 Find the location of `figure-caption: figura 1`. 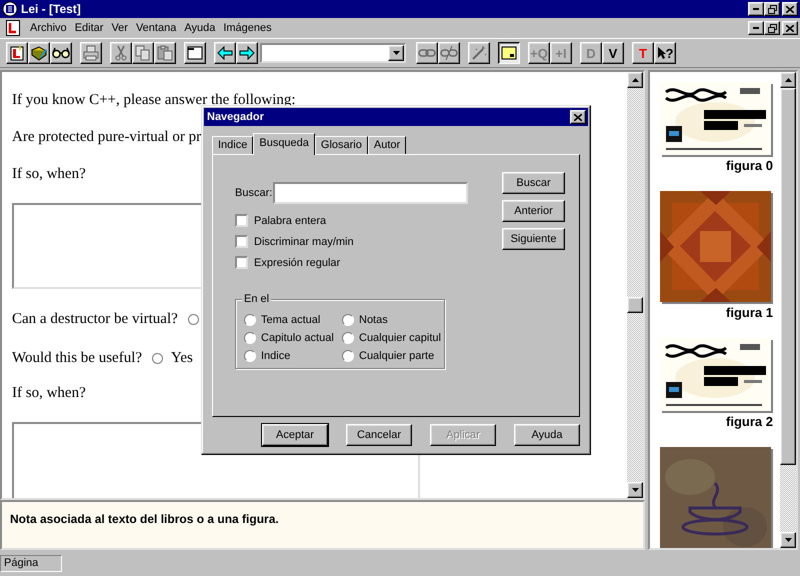

figure-caption: figura 1 is located at coordinates (749, 312).